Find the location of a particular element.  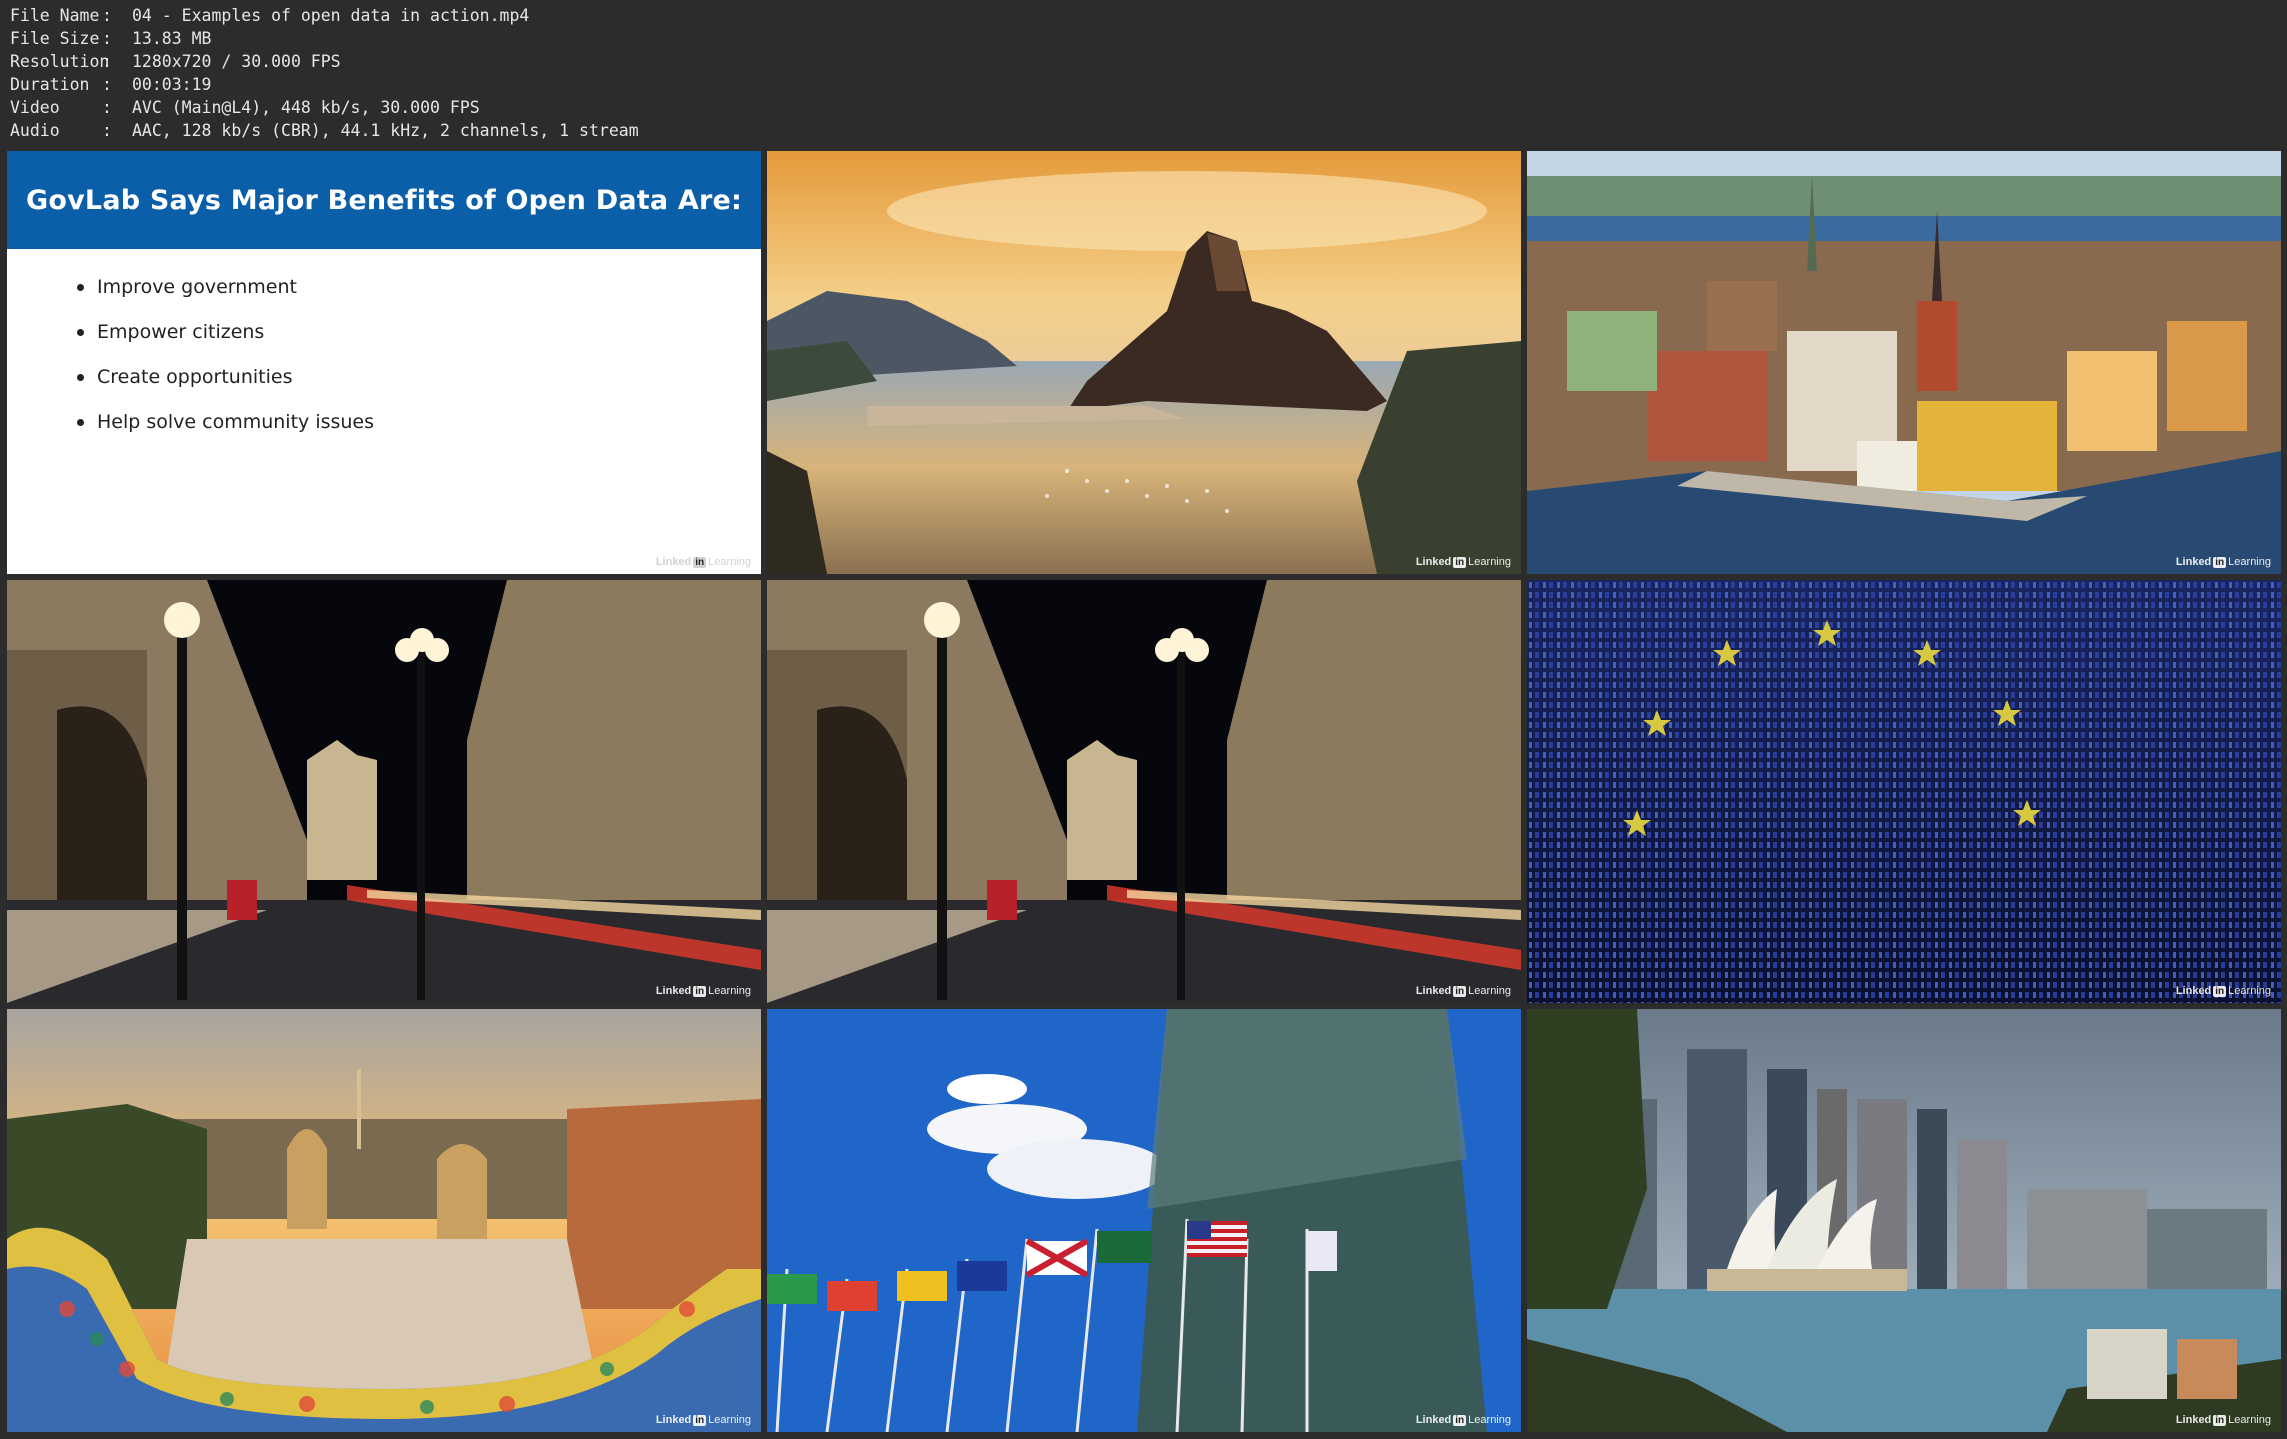

thumbnail-stockholm: Linked in Learning is located at coordinates (1904, 362).